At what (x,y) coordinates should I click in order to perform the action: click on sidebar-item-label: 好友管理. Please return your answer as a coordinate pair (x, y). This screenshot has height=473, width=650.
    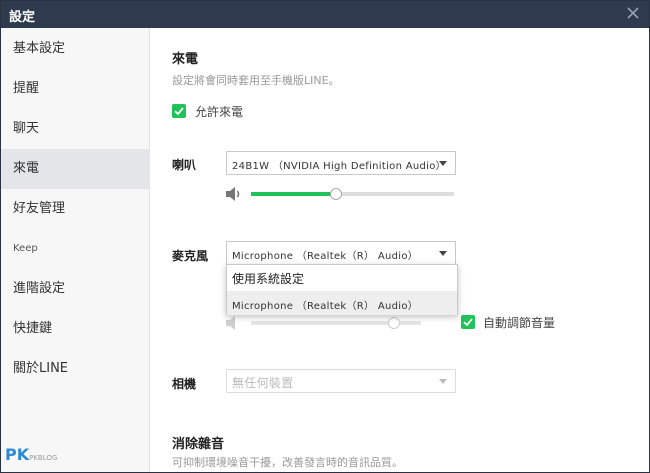
    Looking at the image, I should click on (39, 208).